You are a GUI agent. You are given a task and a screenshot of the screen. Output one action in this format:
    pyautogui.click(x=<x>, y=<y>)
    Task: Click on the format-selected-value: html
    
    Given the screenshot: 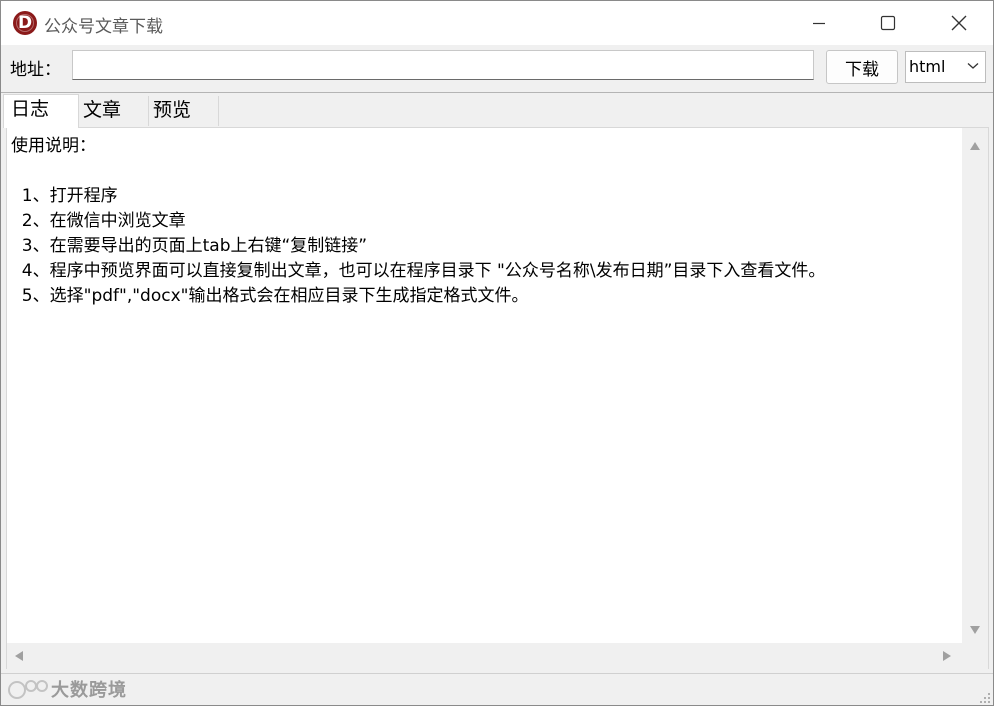 What is the action you would take?
    pyautogui.click(x=927, y=66)
    